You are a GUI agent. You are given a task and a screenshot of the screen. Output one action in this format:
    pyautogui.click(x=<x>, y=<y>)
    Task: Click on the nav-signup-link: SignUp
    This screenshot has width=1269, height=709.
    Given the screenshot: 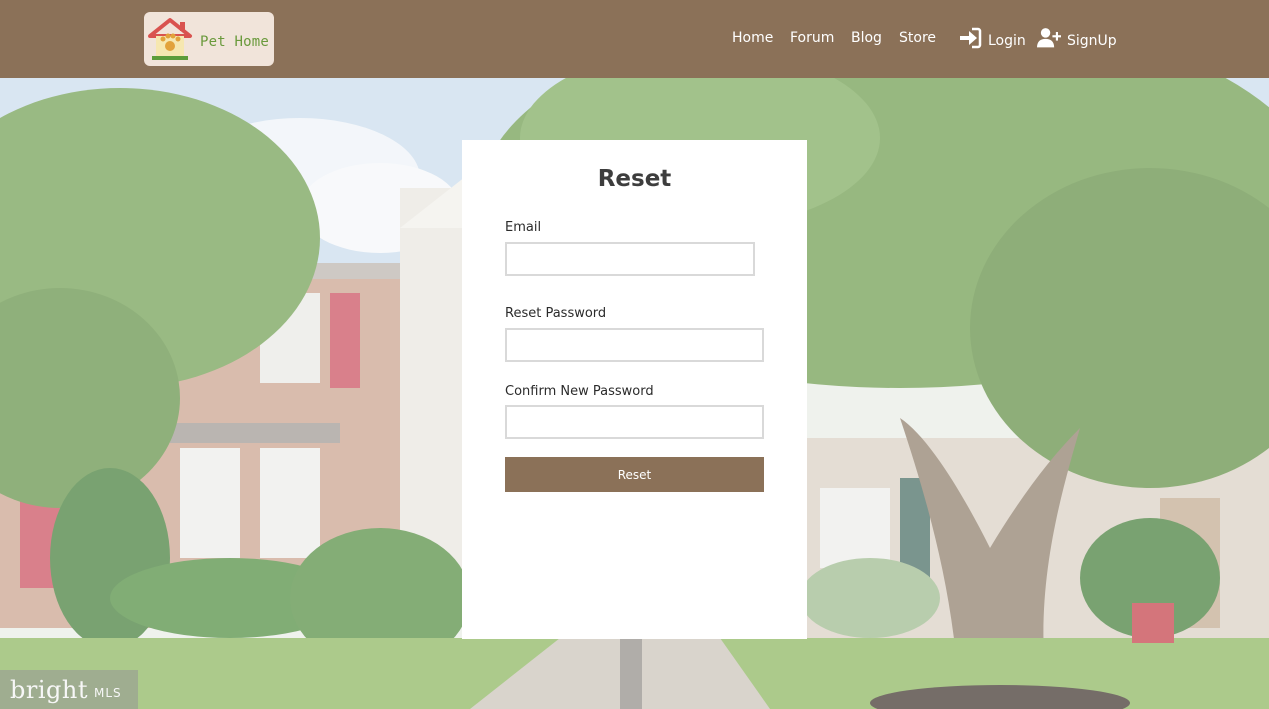 What is the action you would take?
    pyautogui.click(x=1077, y=38)
    